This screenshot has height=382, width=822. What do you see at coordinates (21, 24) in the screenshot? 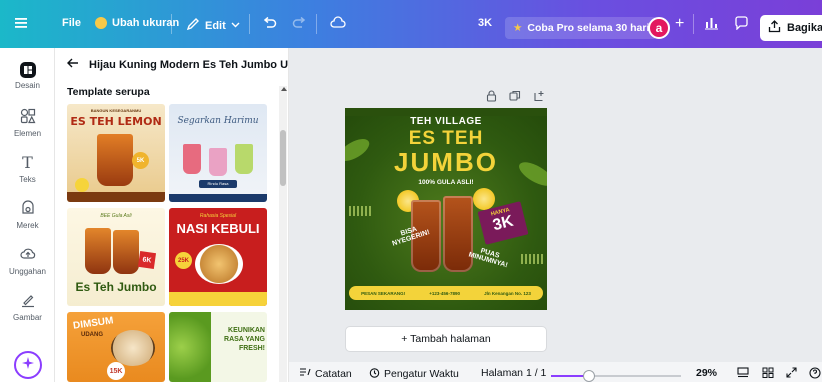
I see `menu-button` at bounding box center [21, 24].